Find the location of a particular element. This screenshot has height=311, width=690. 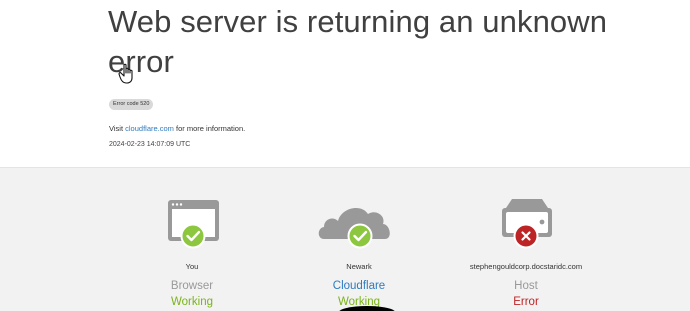

visit-prefix: Visit is located at coordinates (116, 128).